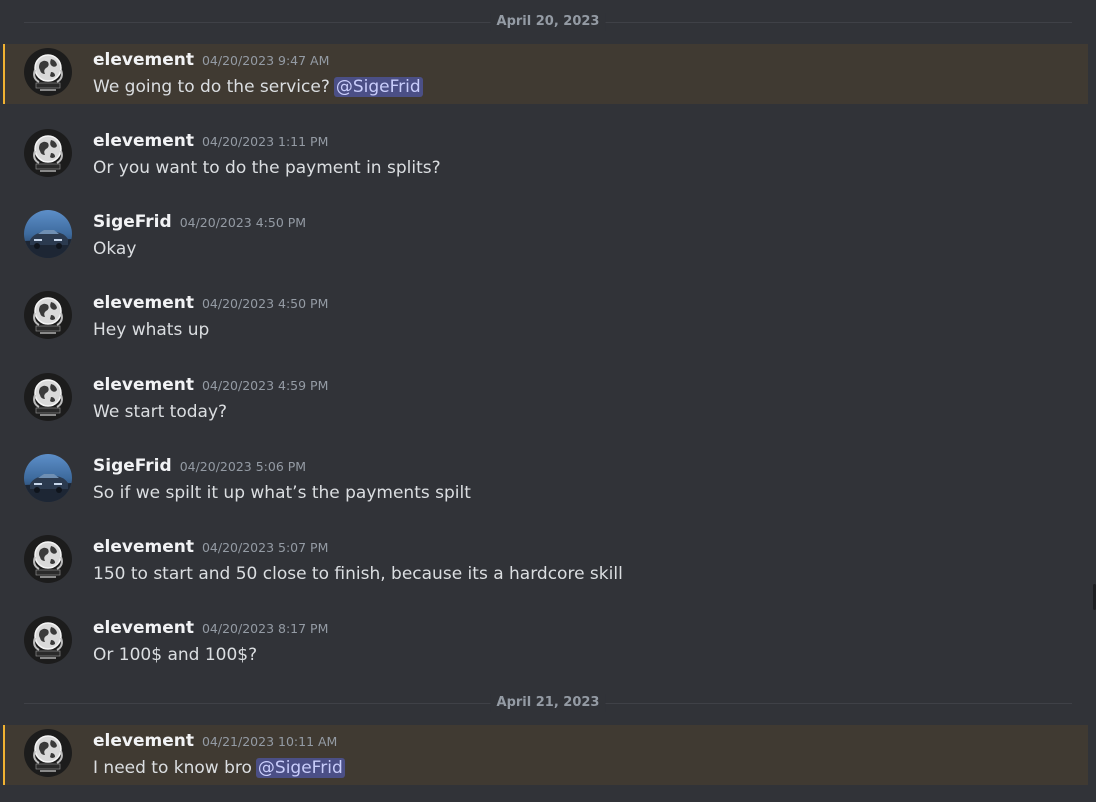 Image resolution: width=1096 pixels, height=802 pixels. I want to click on message-content: Or 100$ and 100$?, so click(175, 655).